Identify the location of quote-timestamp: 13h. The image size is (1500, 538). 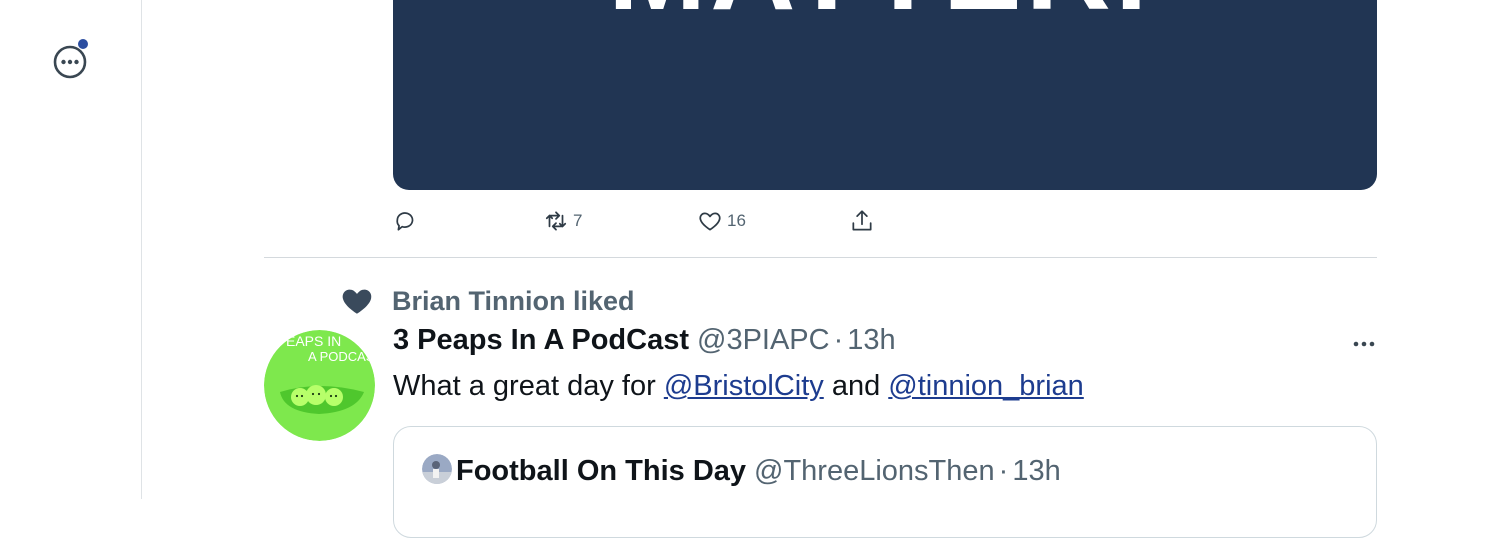
(1036, 471).